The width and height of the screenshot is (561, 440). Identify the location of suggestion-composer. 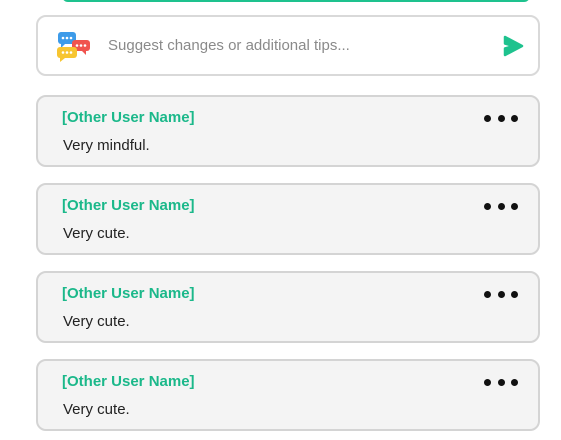
(288, 45).